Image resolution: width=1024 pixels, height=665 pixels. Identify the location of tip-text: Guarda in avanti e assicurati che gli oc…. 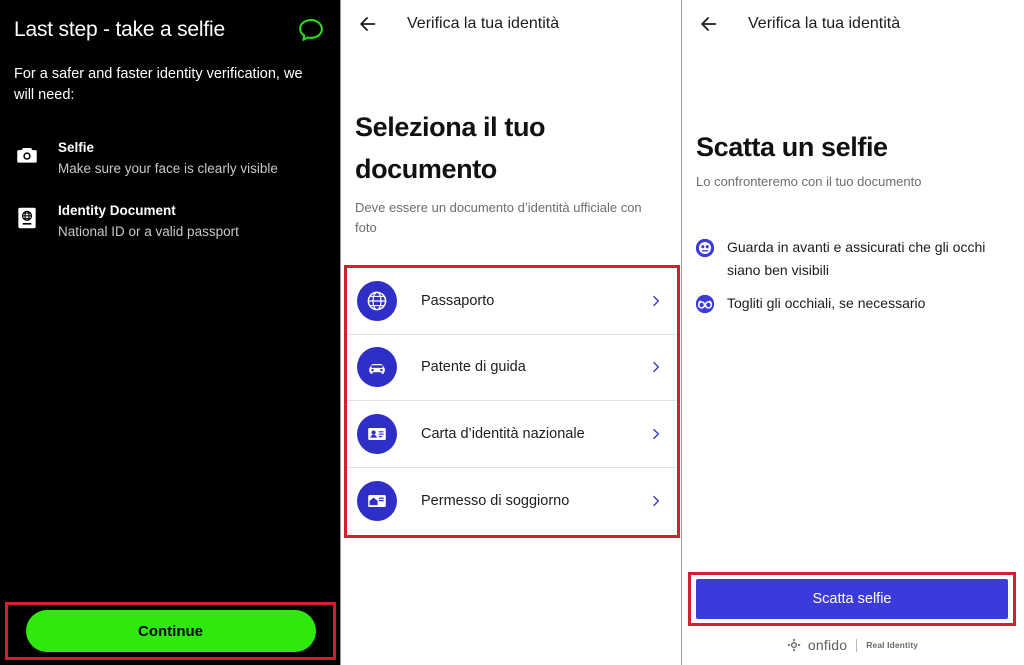
(856, 258).